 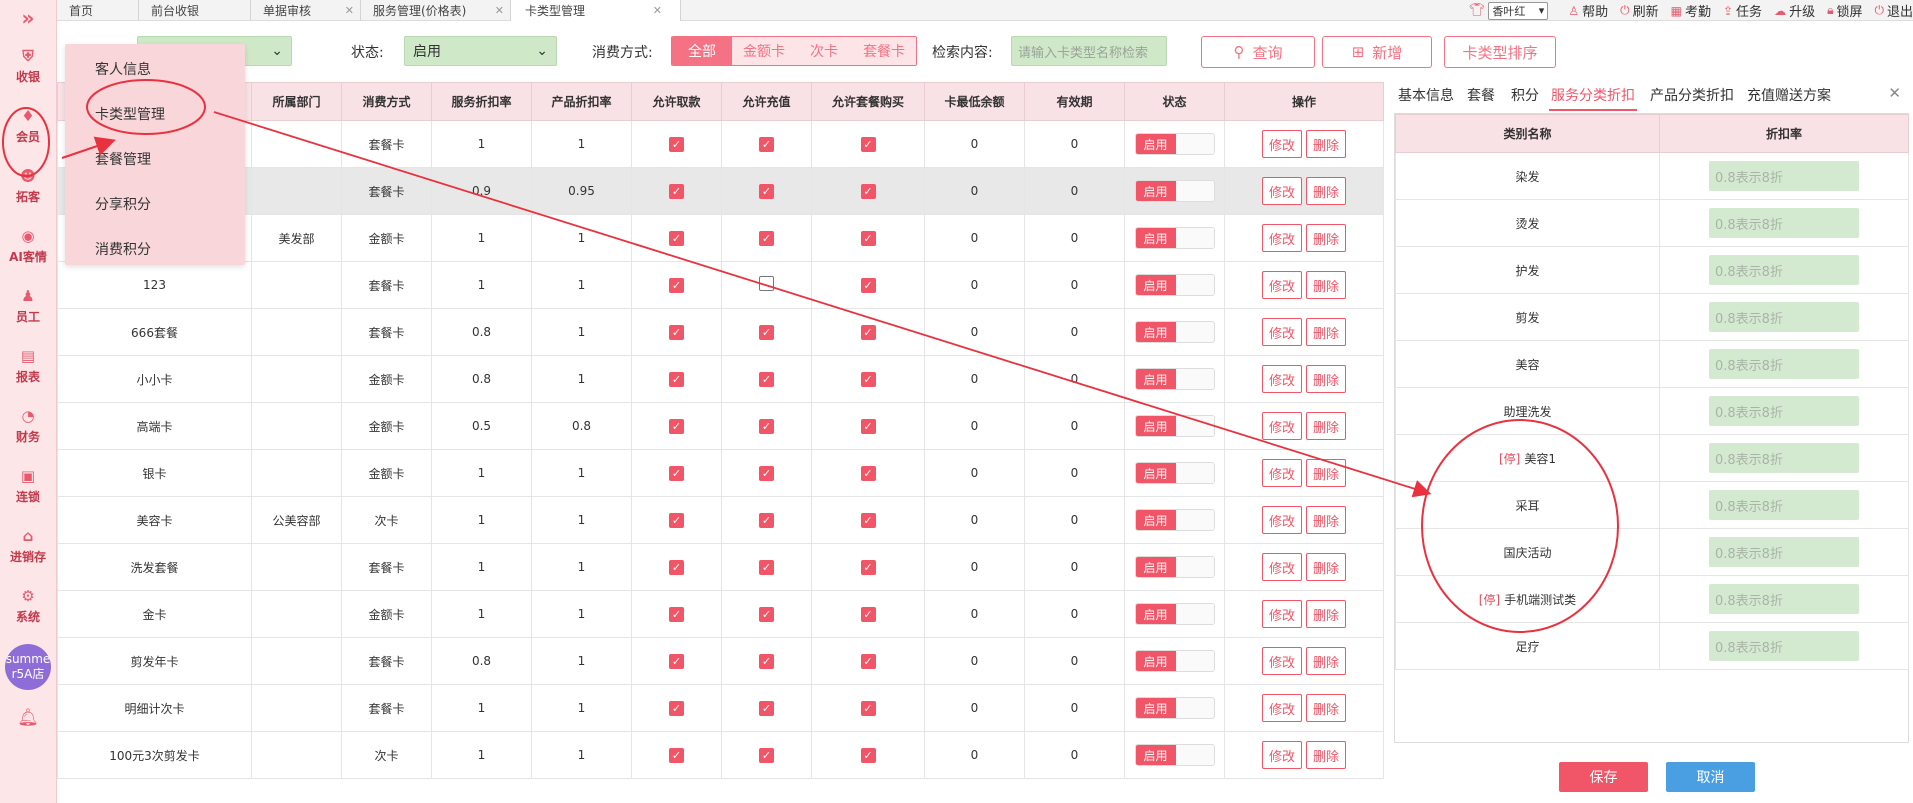 What do you see at coordinates (1844, 10) in the screenshot?
I see `lock-button: 🔒︎ 锁屏` at bounding box center [1844, 10].